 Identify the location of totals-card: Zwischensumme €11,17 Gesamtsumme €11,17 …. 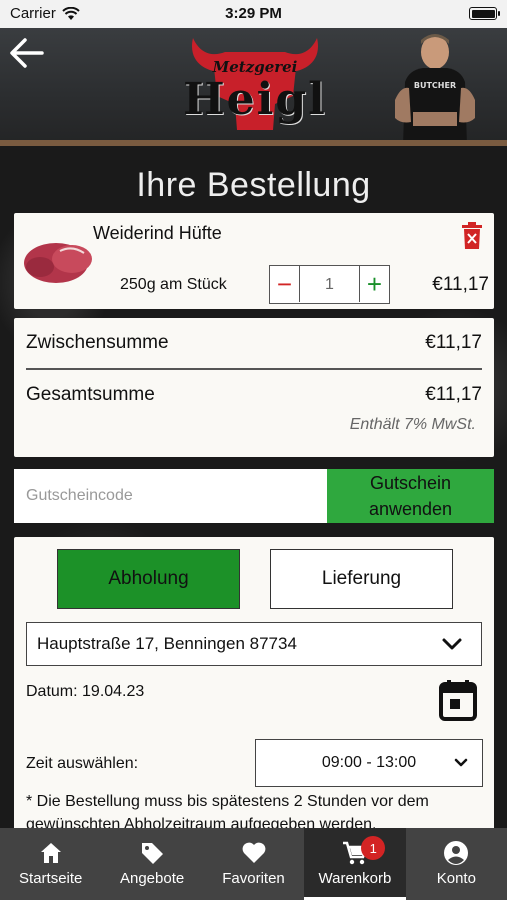
(254, 387).